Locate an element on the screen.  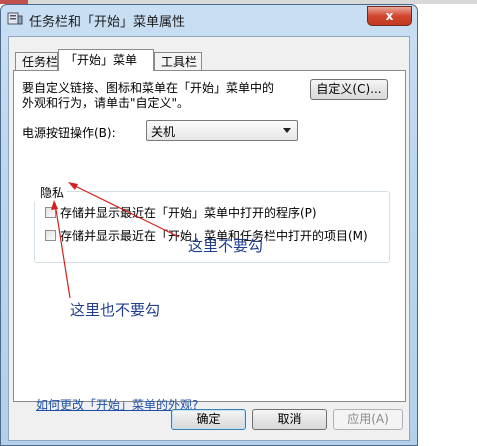
tab-taskbar: 任务栏 is located at coordinates (36, 61).